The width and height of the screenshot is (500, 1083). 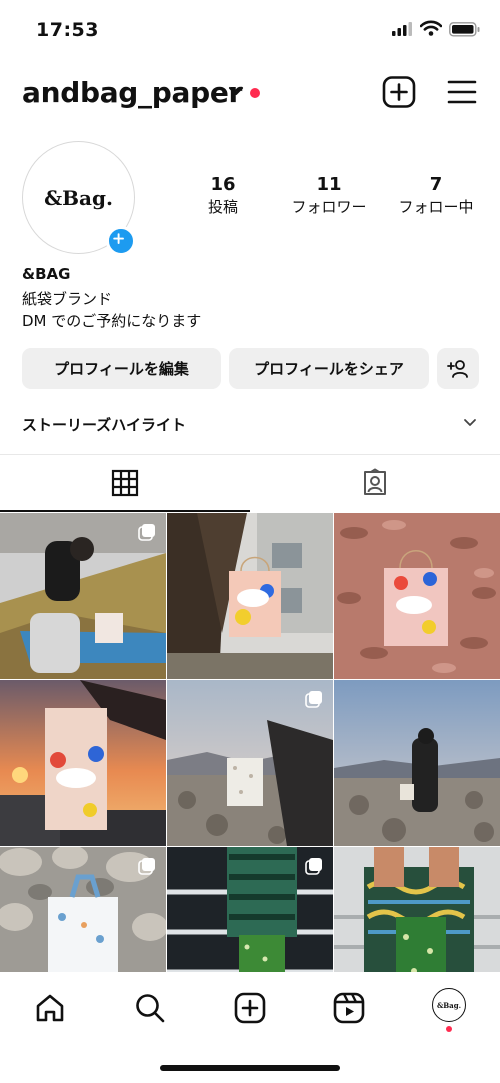 I want to click on discover-people-button, so click(x=458, y=368).